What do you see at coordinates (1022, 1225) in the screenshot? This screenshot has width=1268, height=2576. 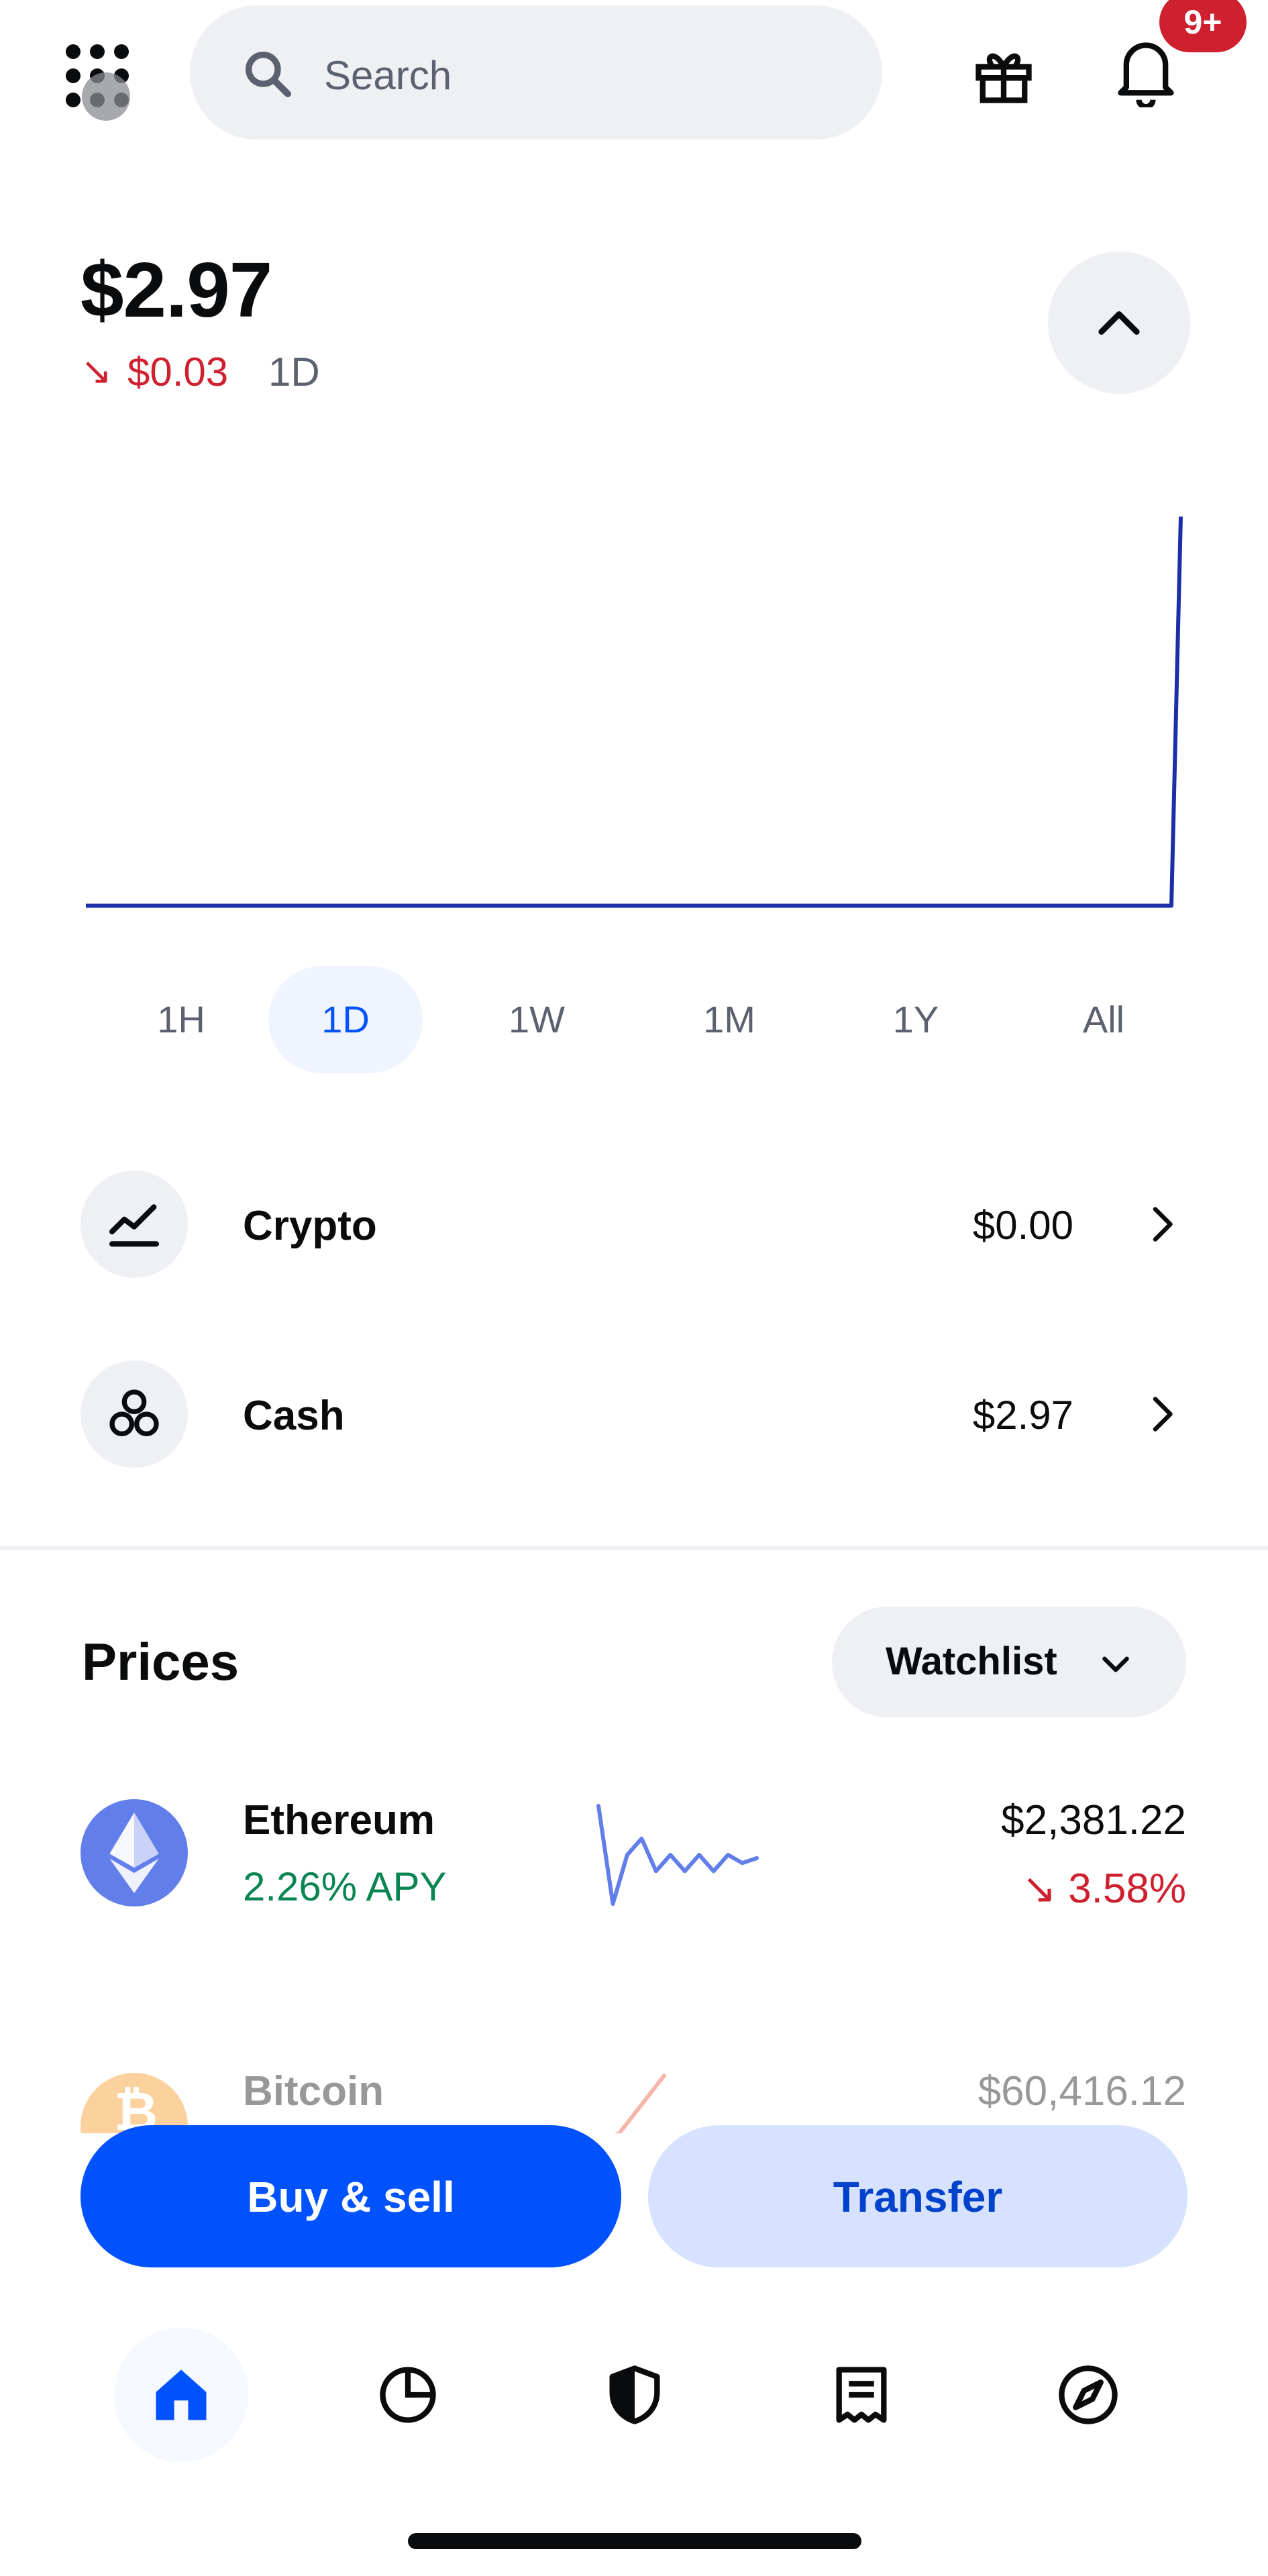 I see `asset-value: $0.00` at bounding box center [1022, 1225].